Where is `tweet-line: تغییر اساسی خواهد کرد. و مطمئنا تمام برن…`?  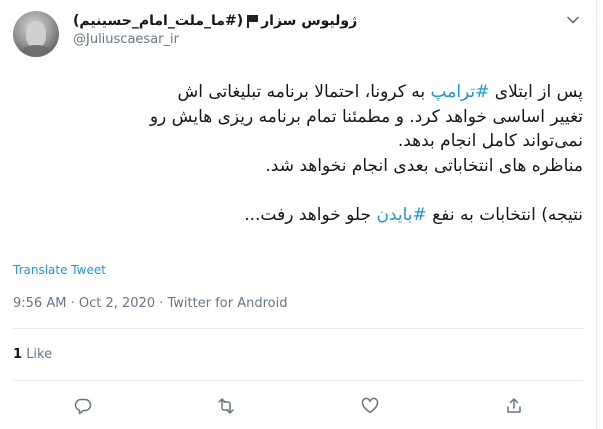
tweet-line: تغییر اساسی خواهد کرد. و مطمئنا تمام برن… is located at coordinates (366, 116).